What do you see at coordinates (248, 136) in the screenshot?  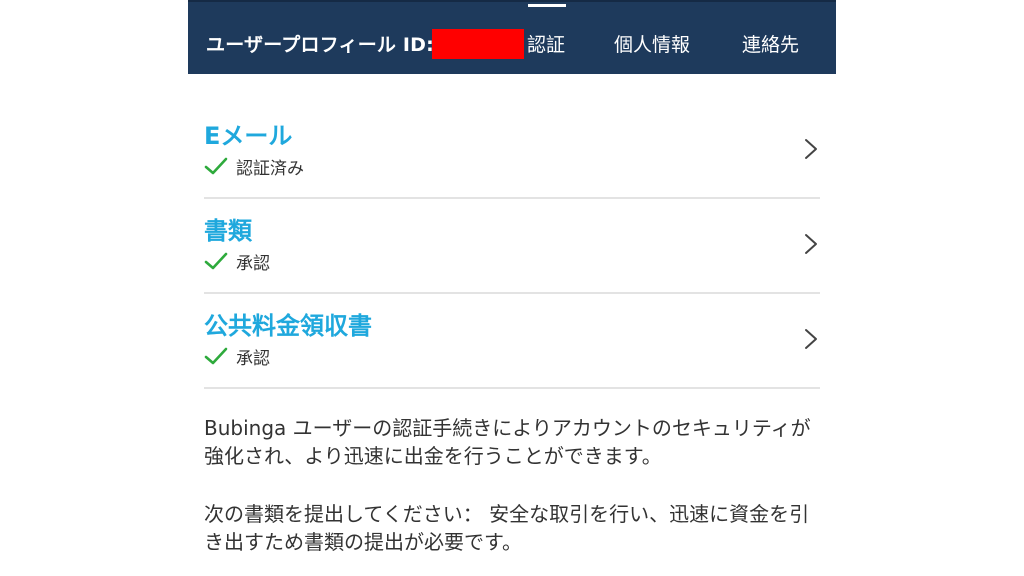 I see `item-title: Eメール` at bounding box center [248, 136].